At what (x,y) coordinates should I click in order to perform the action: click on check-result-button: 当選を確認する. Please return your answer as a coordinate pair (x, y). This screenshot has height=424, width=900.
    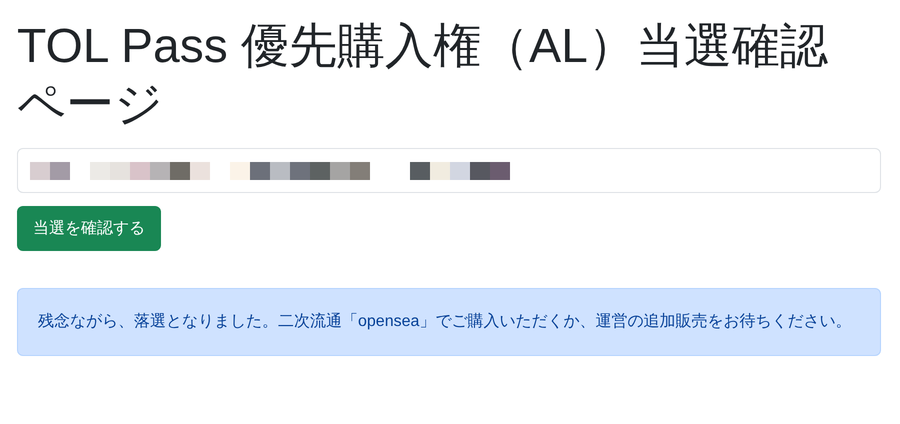
    Looking at the image, I should click on (89, 228).